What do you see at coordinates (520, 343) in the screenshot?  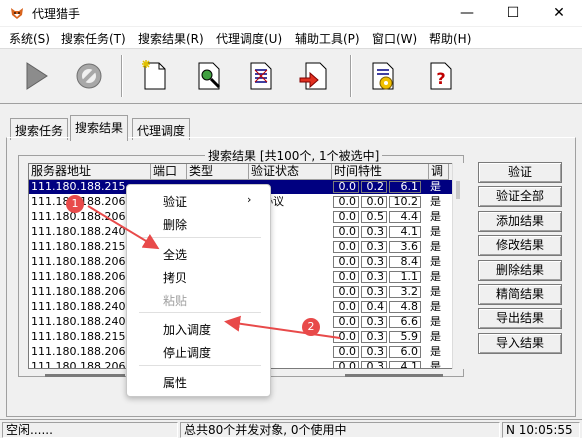 I see `import-result-button: 导入结果` at bounding box center [520, 343].